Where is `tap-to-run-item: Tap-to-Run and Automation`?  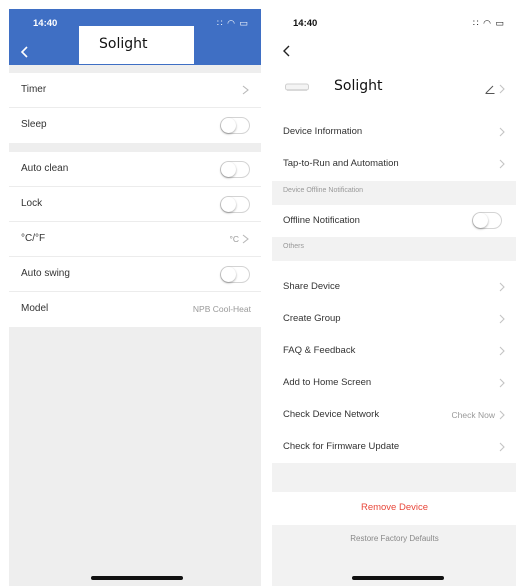
tap-to-run-item: Tap-to-Run and Automation is located at coordinates (394, 164).